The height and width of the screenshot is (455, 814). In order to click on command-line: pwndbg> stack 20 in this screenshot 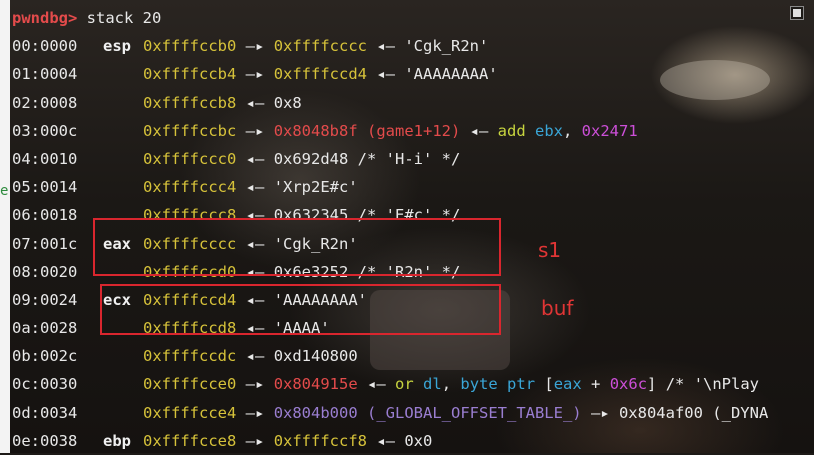, I will do `click(413, 18)`.